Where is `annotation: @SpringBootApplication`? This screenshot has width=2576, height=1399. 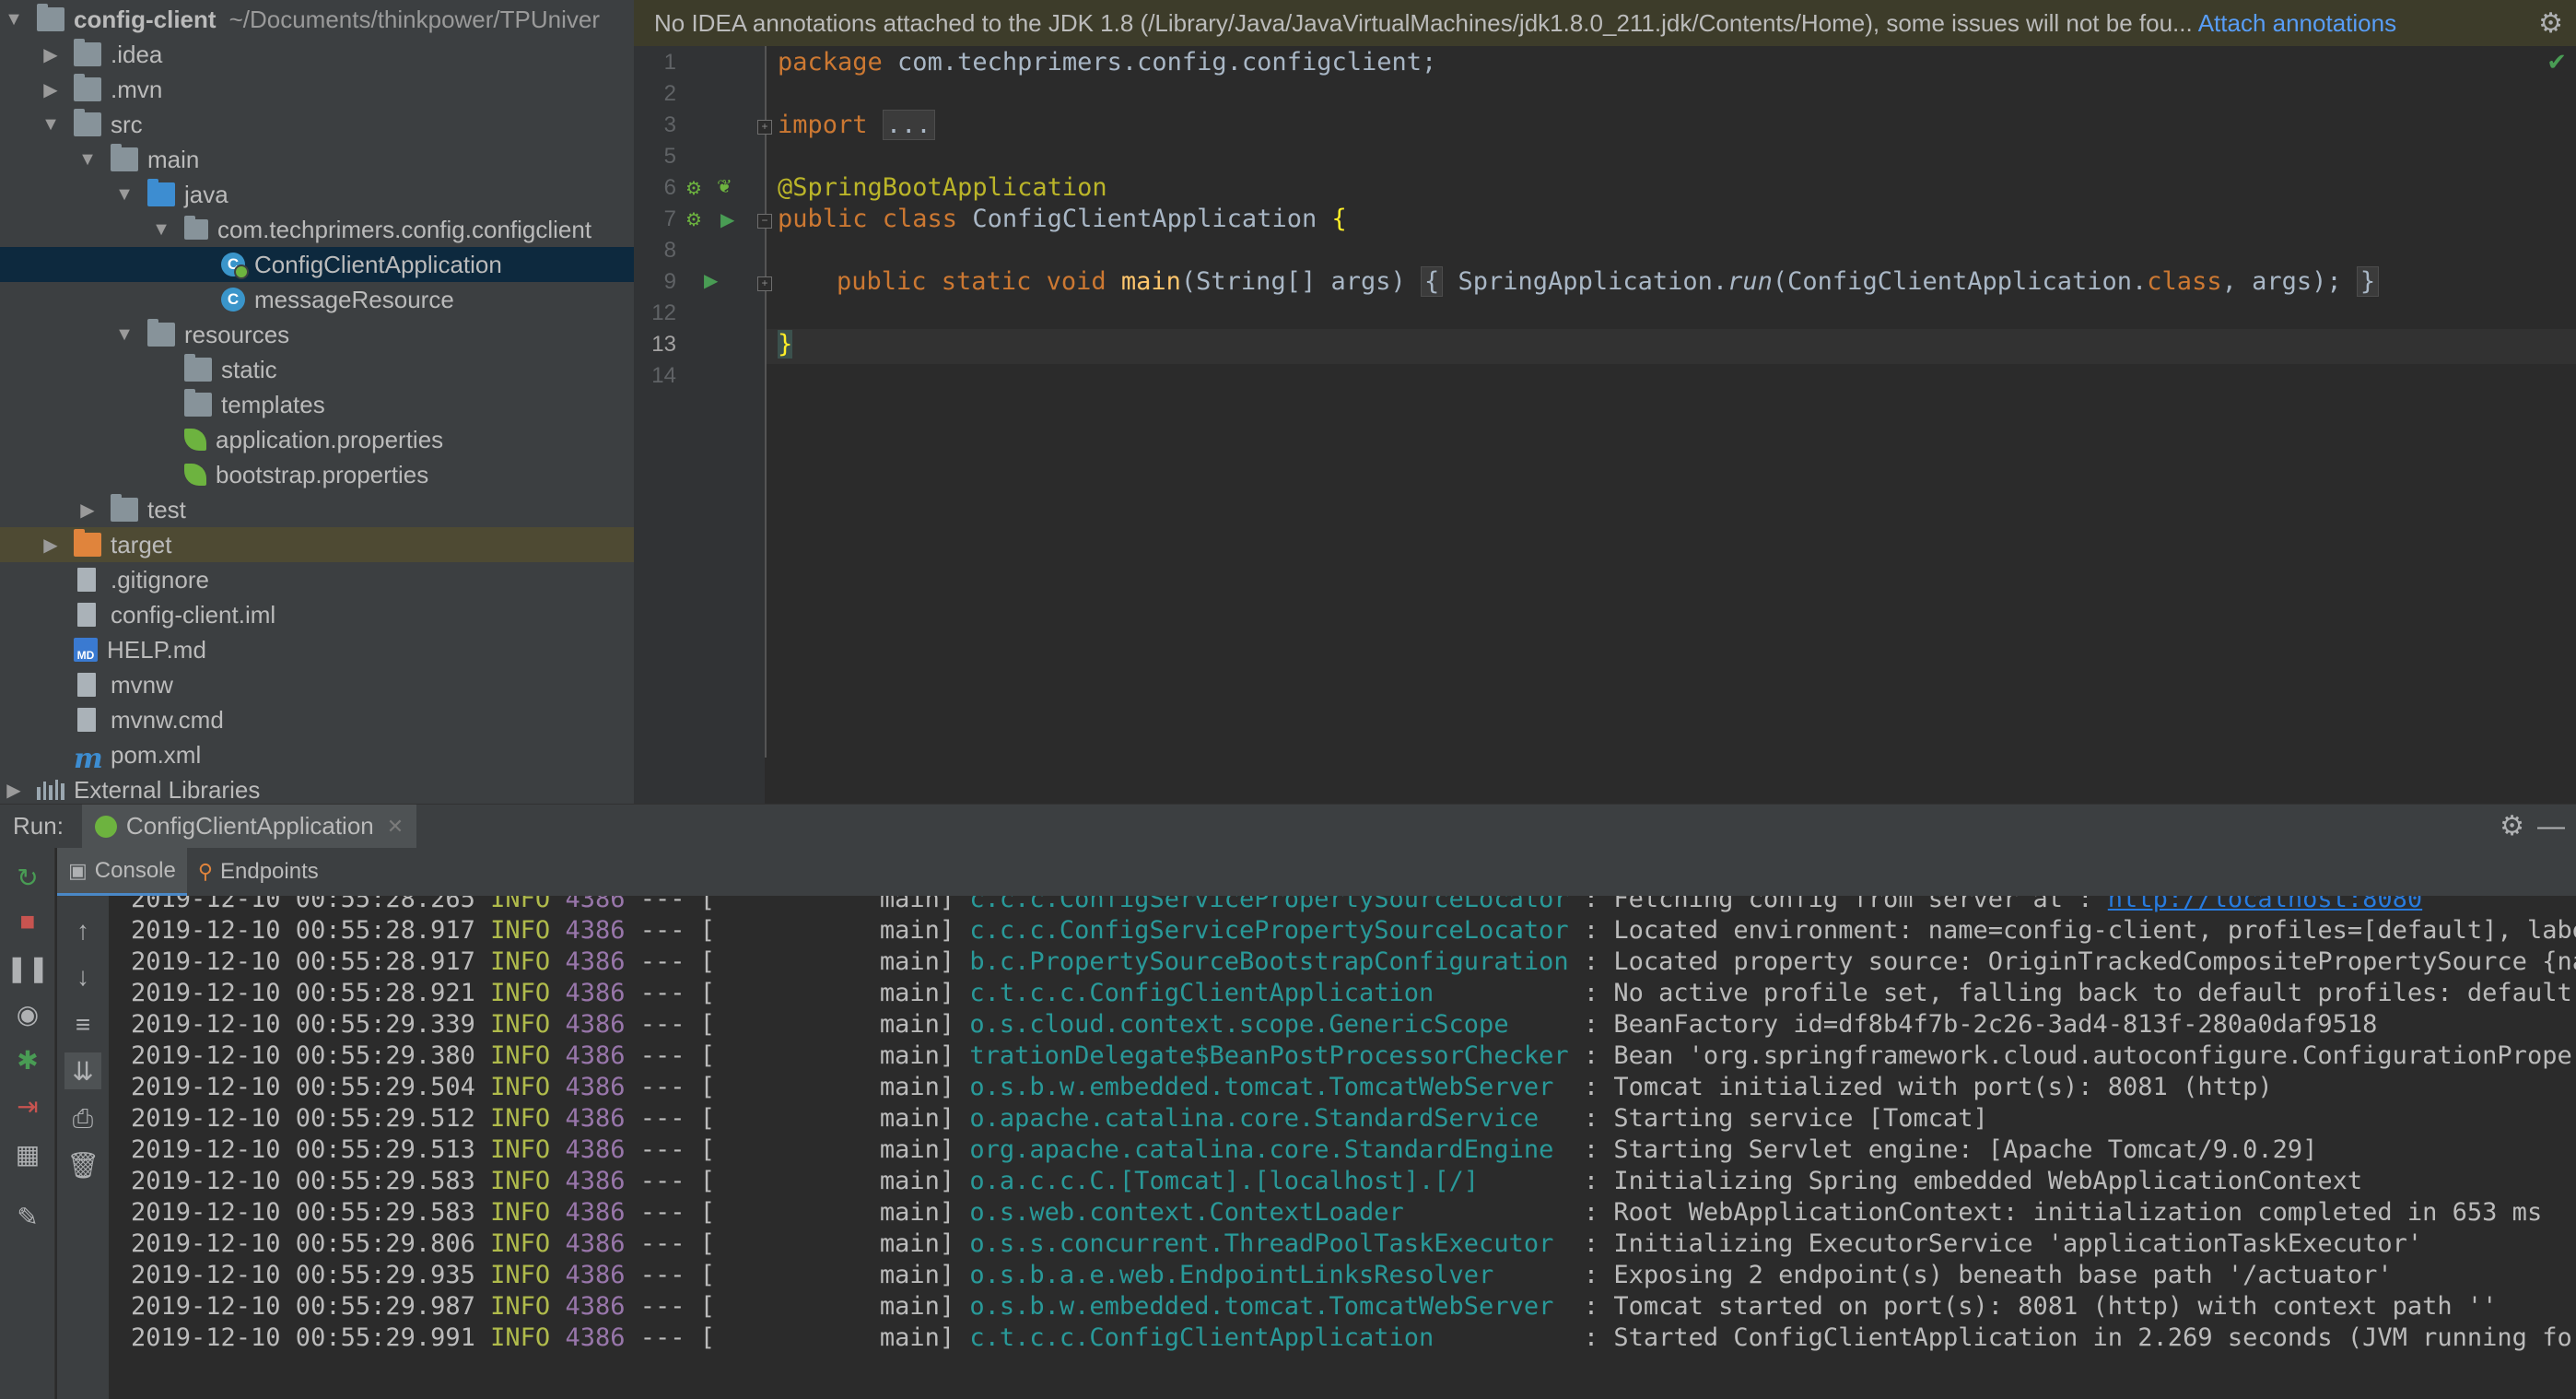
annotation: @SpringBootApplication is located at coordinates (942, 188).